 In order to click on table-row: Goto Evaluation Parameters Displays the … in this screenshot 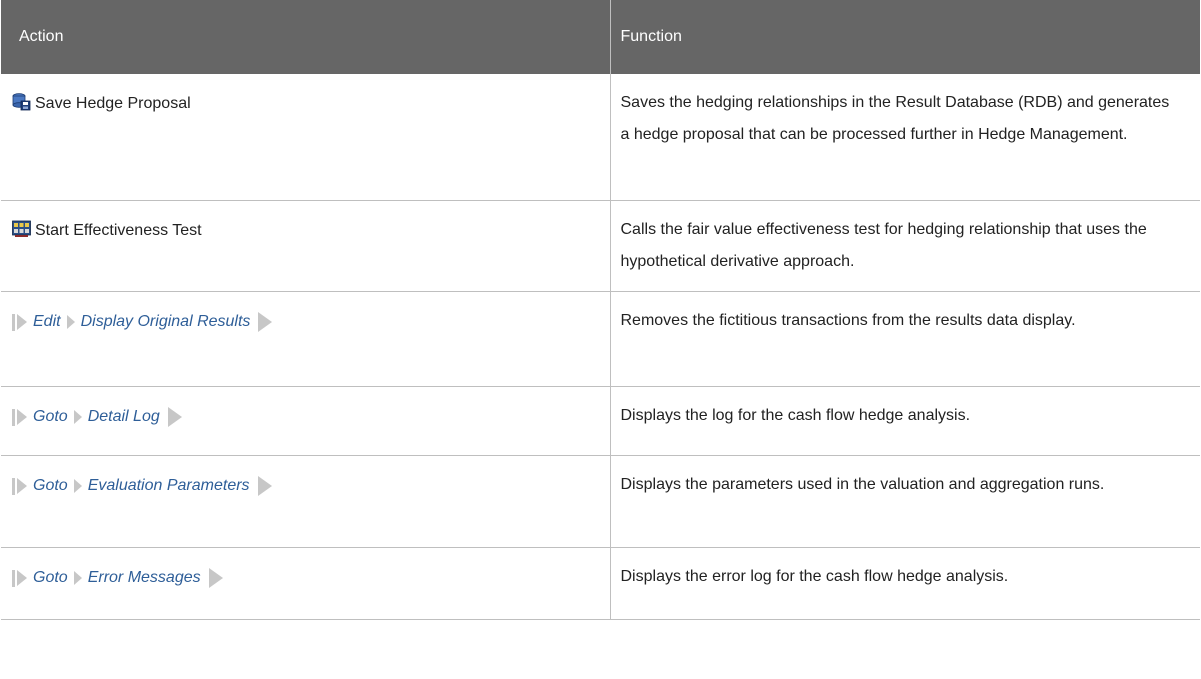, I will do `click(600, 501)`.